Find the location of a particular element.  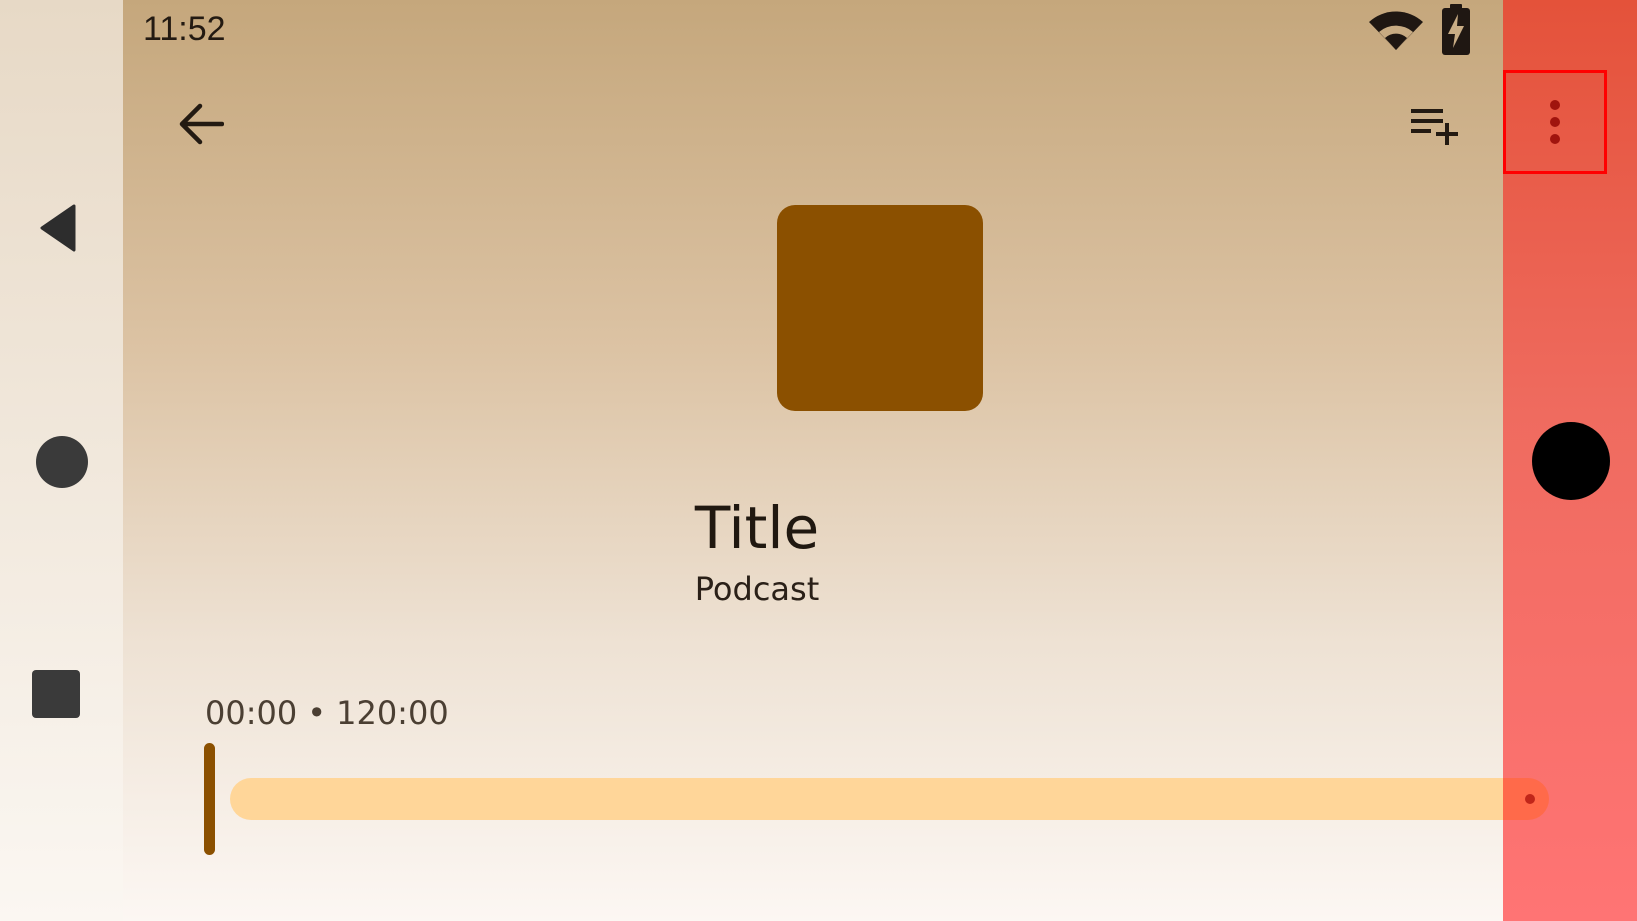

nav-recents-square-icon is located at coordinates (56, 694).